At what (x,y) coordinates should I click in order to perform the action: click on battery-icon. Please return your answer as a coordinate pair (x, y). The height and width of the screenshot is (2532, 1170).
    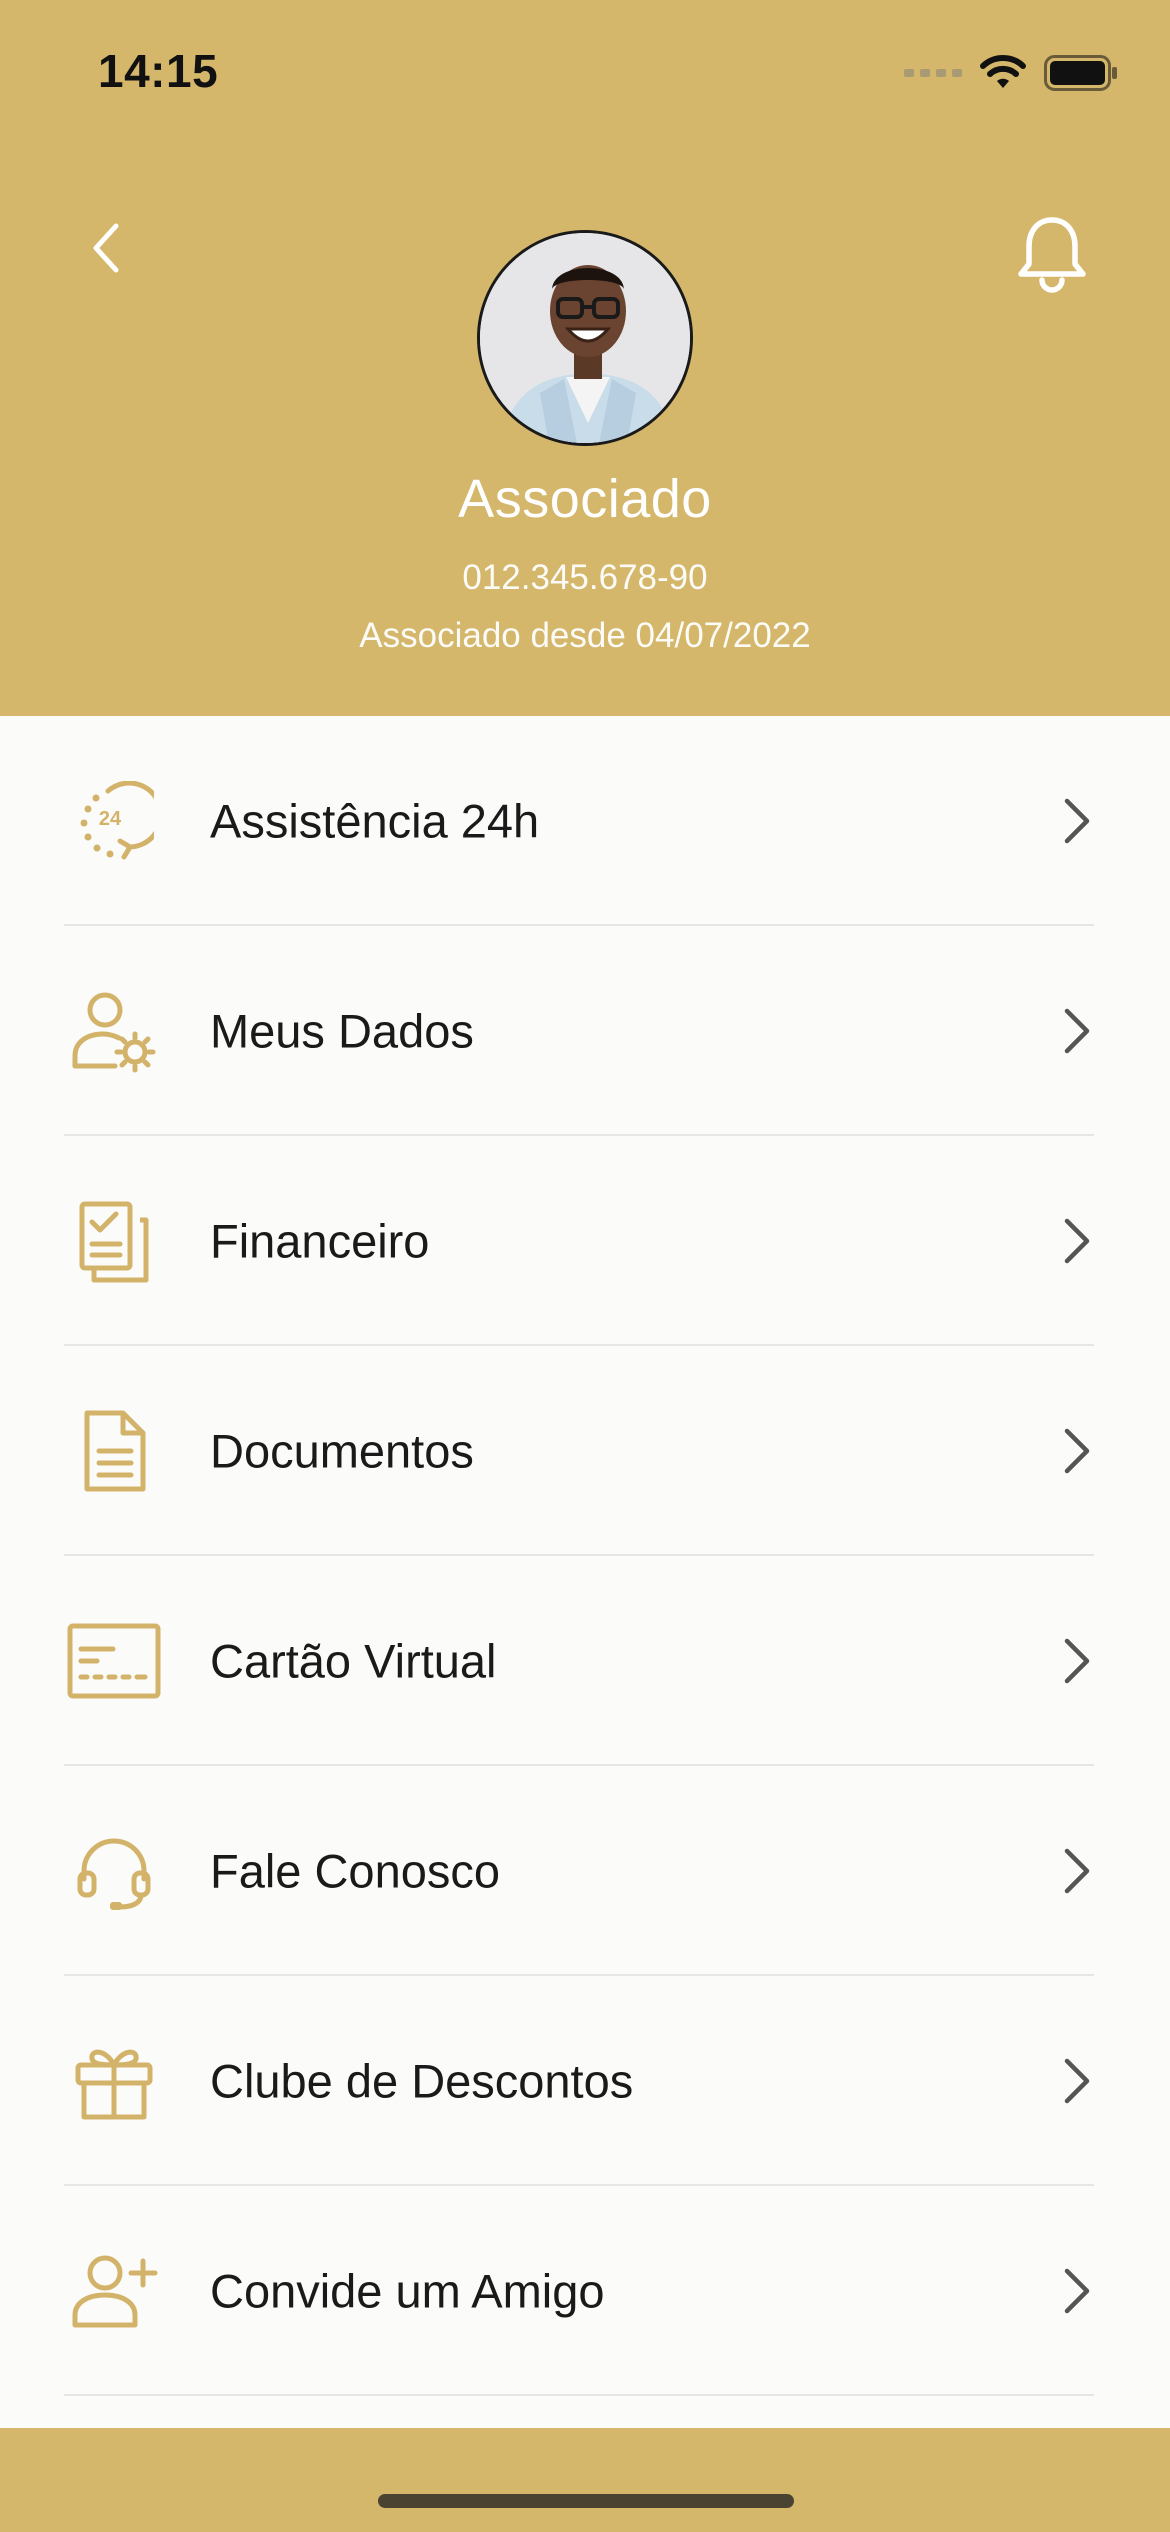
    Looking at the image, I should click on (1081, 73).